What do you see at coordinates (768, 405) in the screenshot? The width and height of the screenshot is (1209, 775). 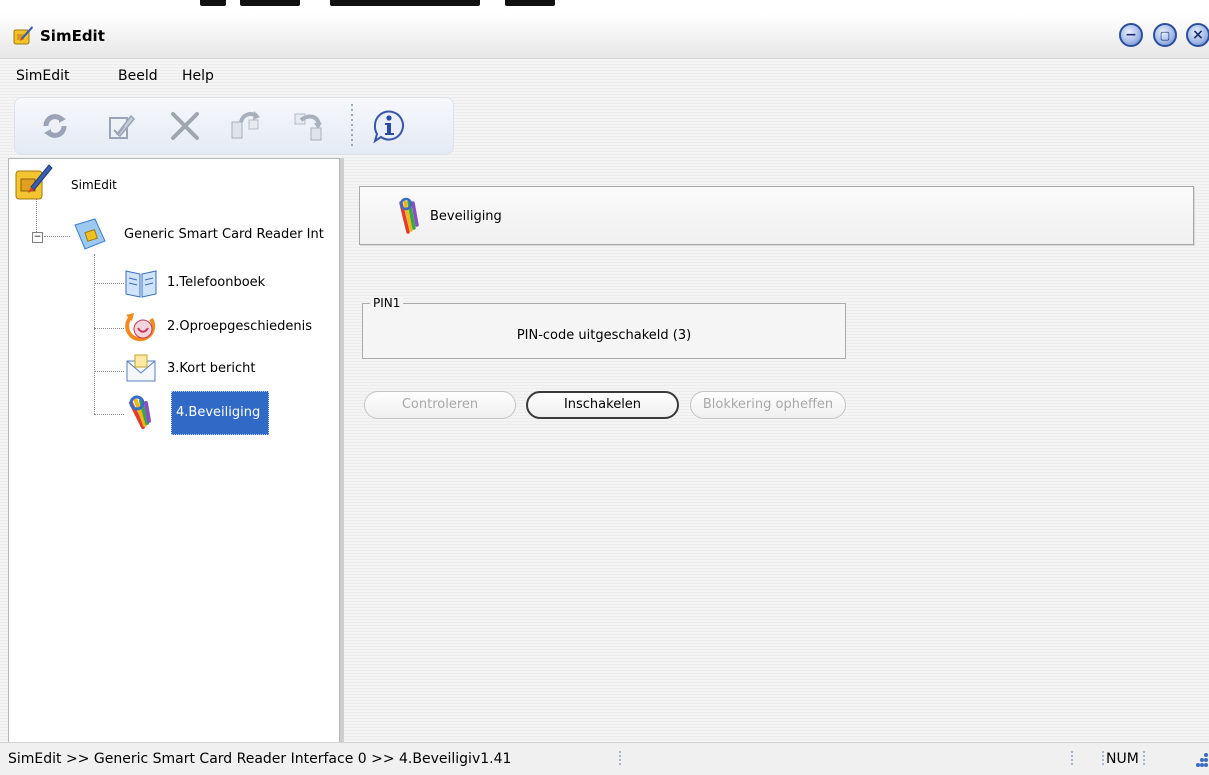 I see `unblock-button: Blokkering opheffen` at bounding box center [768, 405].